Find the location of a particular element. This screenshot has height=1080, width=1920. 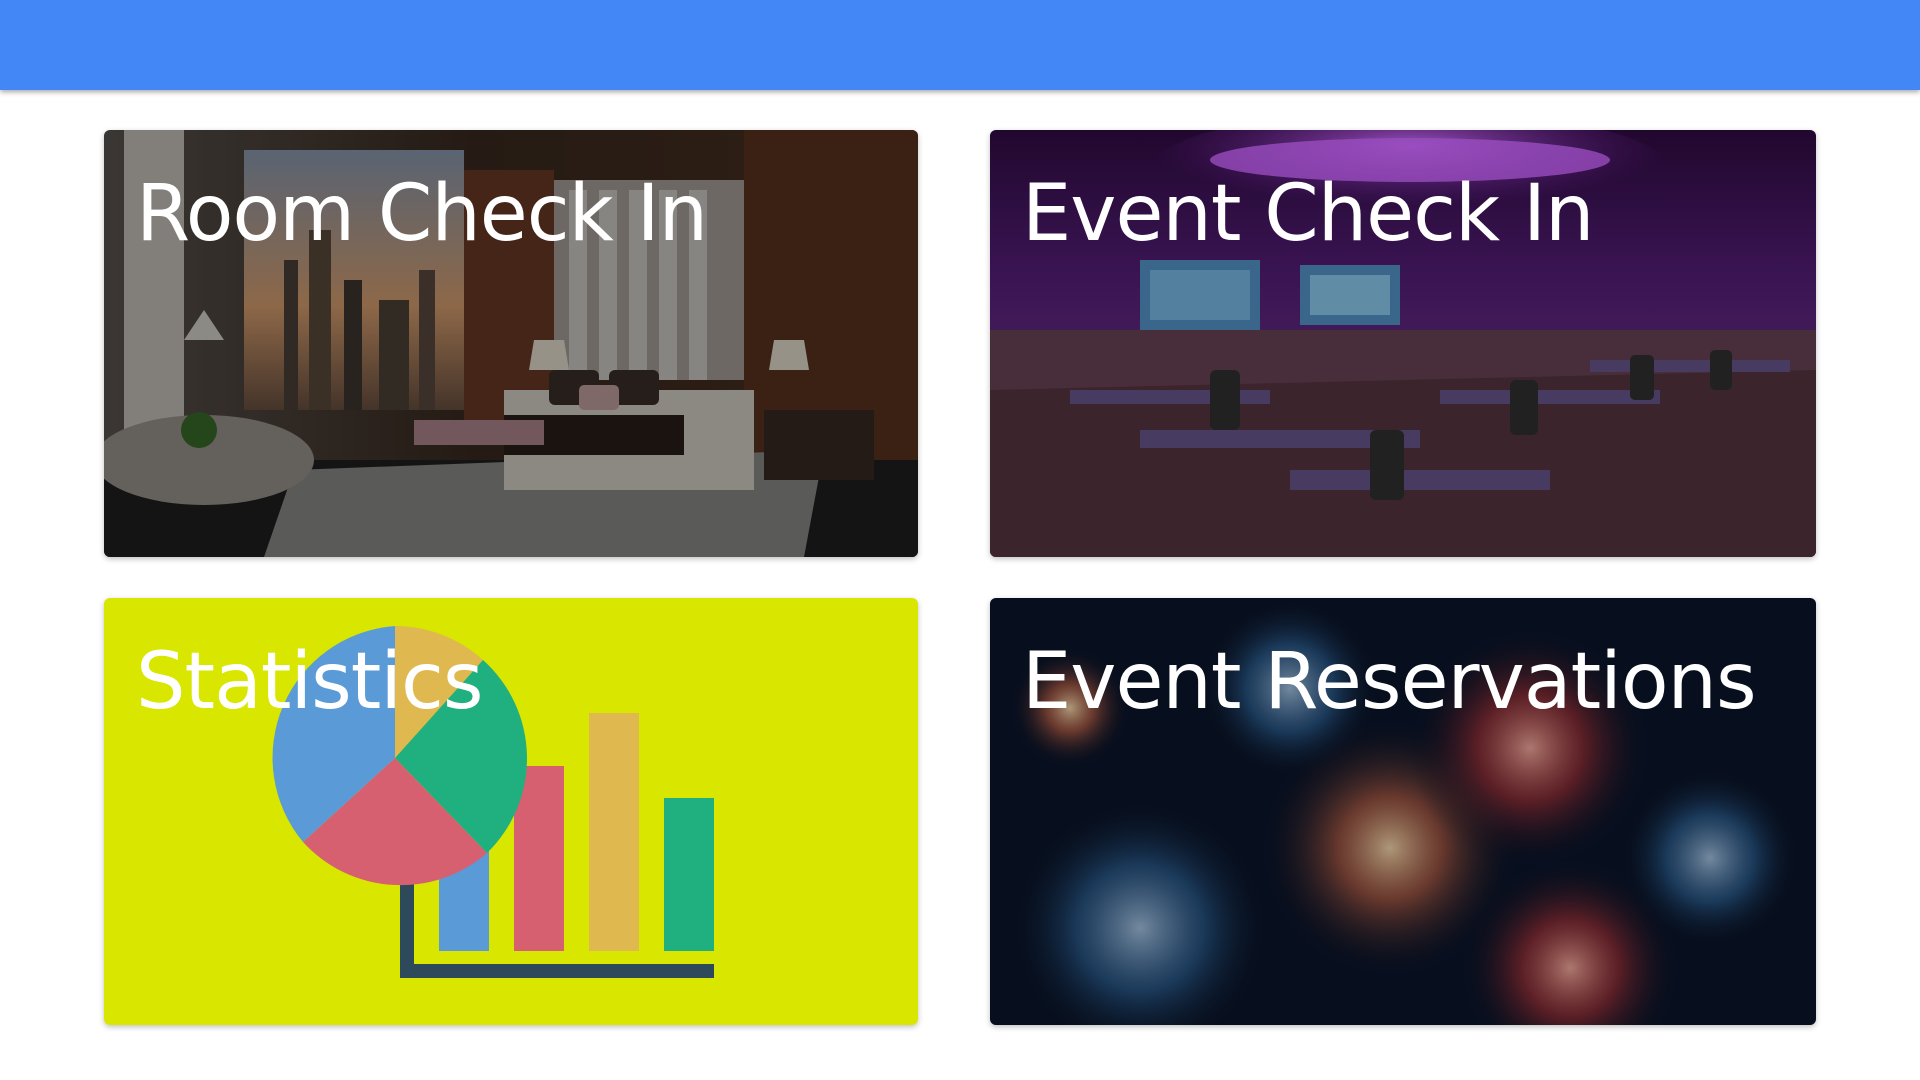

event-reservations-label: Event Reservations is located at coordinates (1389, 682).